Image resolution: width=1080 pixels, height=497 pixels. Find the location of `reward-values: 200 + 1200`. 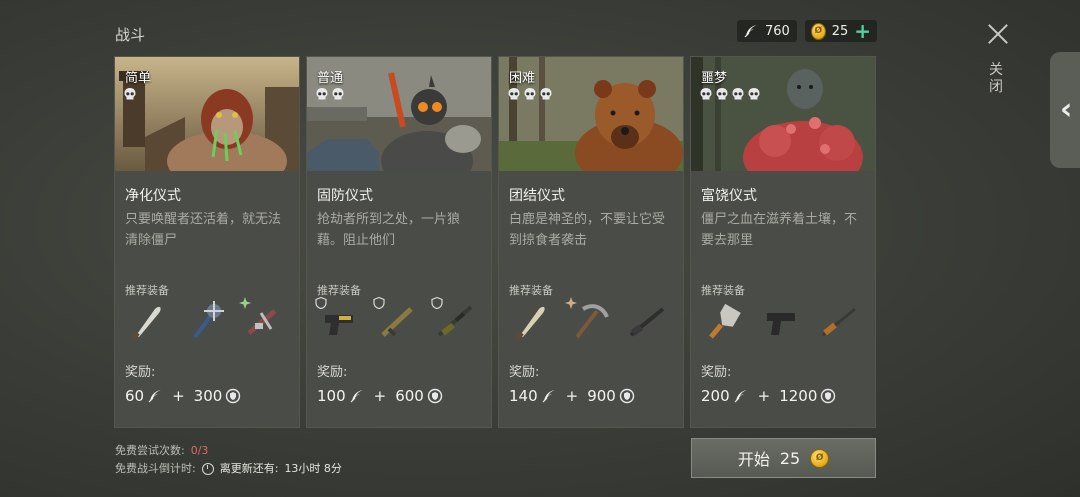

reward-values: 200 + 1200 is located at coordinates (768, 396).